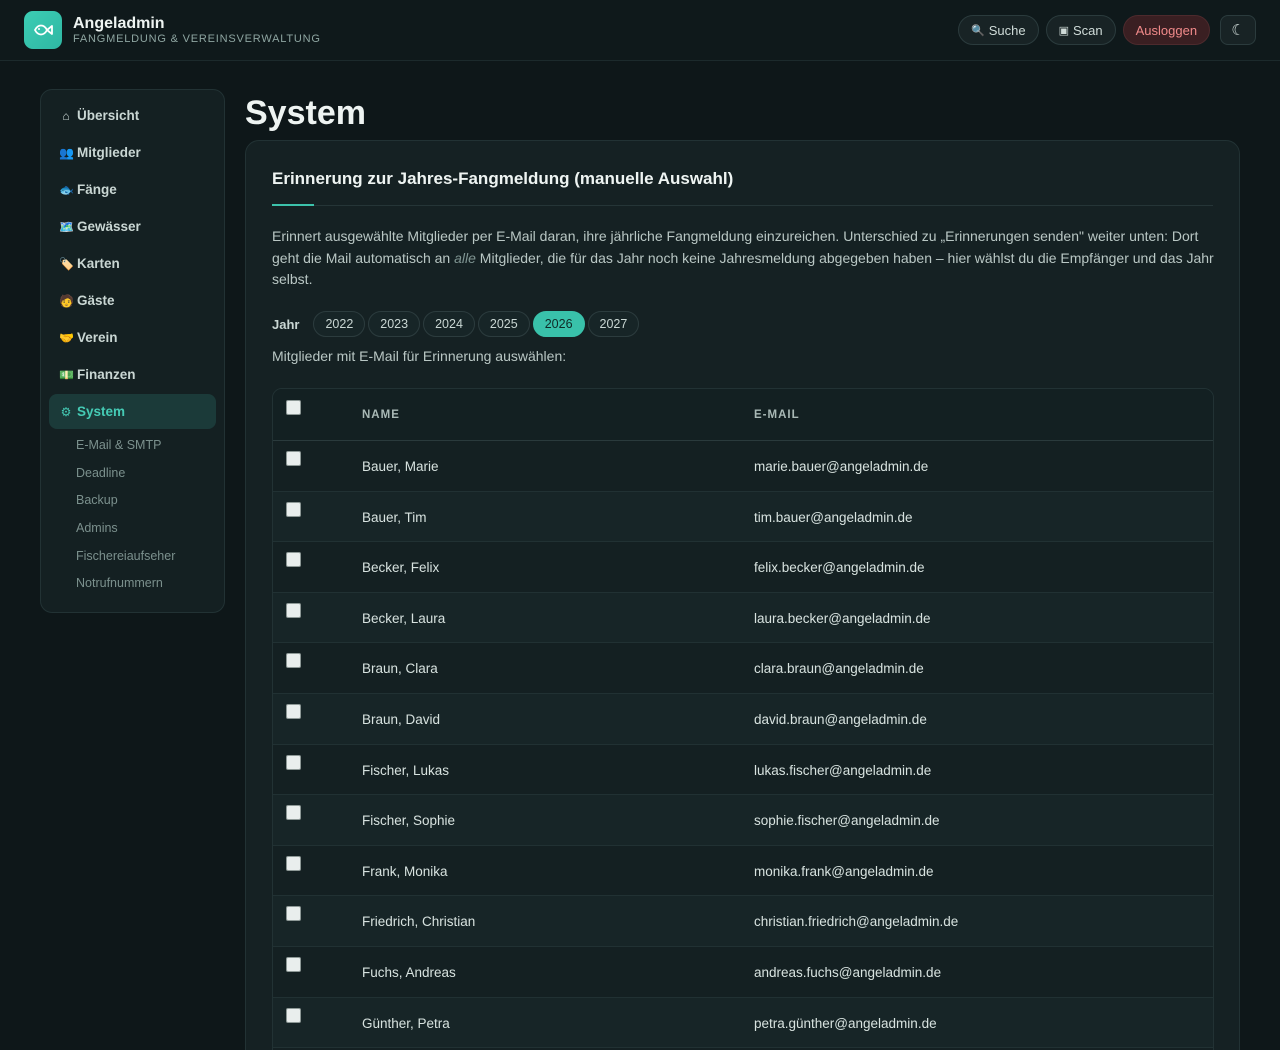 The image size is (1280, 1050). I want to click on column-header-name: NAME, so click(381, 415).